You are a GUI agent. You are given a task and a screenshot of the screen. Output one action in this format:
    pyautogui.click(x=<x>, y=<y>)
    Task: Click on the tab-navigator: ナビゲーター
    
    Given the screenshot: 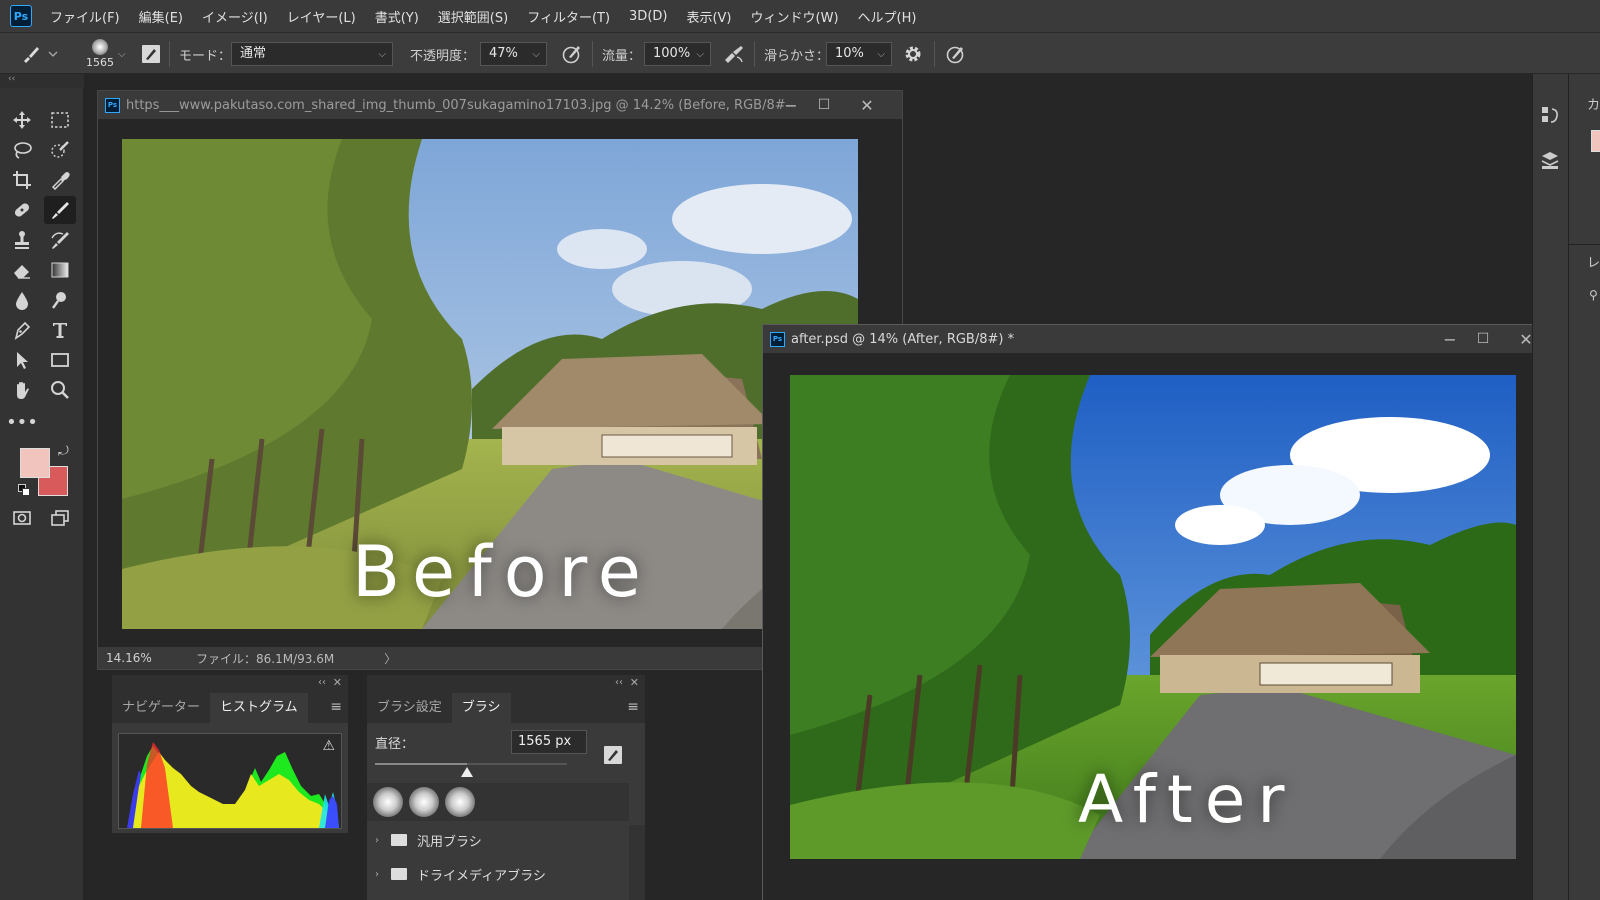 What is the action you would take?
    pyautogui.click(x=161, y=708)
    